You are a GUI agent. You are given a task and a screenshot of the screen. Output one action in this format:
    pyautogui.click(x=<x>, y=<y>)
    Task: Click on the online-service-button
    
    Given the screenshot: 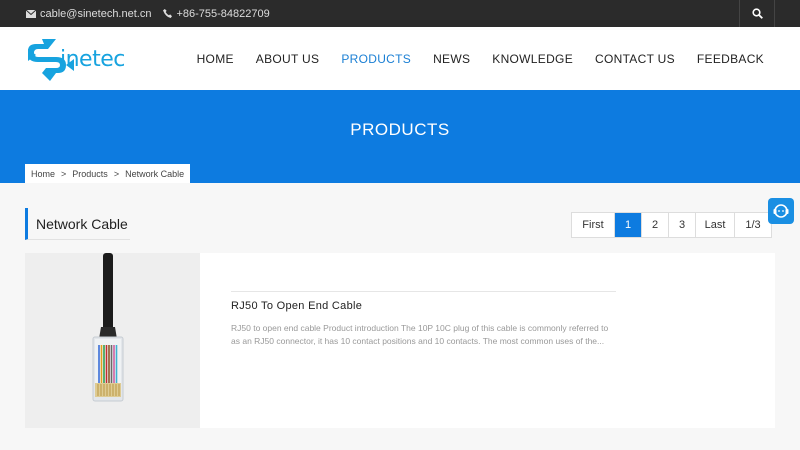 What is the action you would take?
    pyautogui.click(x=781, y=211)
    